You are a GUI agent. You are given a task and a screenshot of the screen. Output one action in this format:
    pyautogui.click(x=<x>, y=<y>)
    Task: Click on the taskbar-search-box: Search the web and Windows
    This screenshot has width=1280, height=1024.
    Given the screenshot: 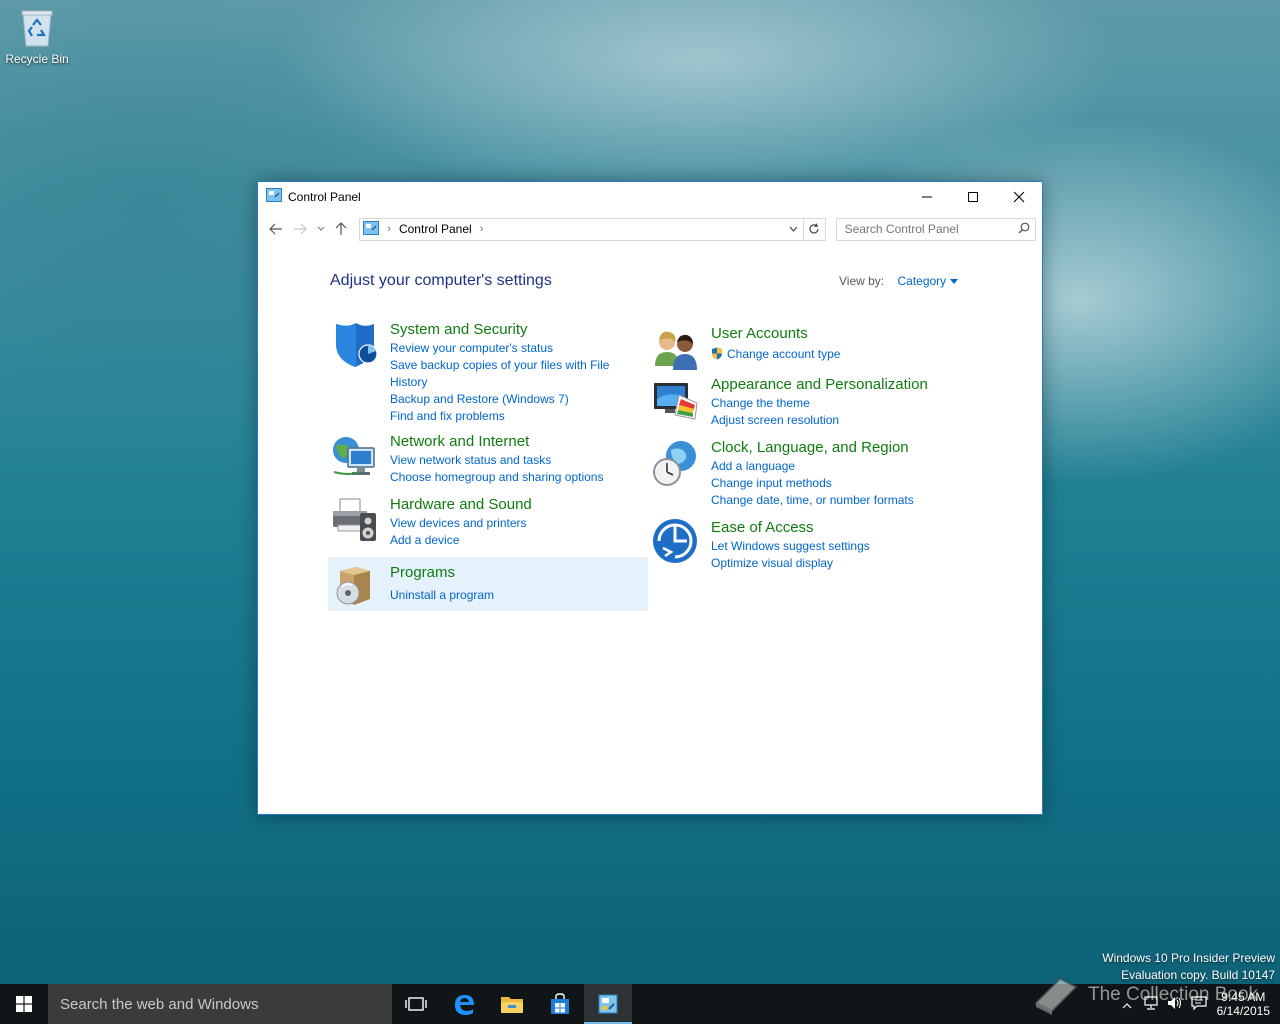 What is the action you would take?
    pyautogui.click(x=220, y=1004)
    